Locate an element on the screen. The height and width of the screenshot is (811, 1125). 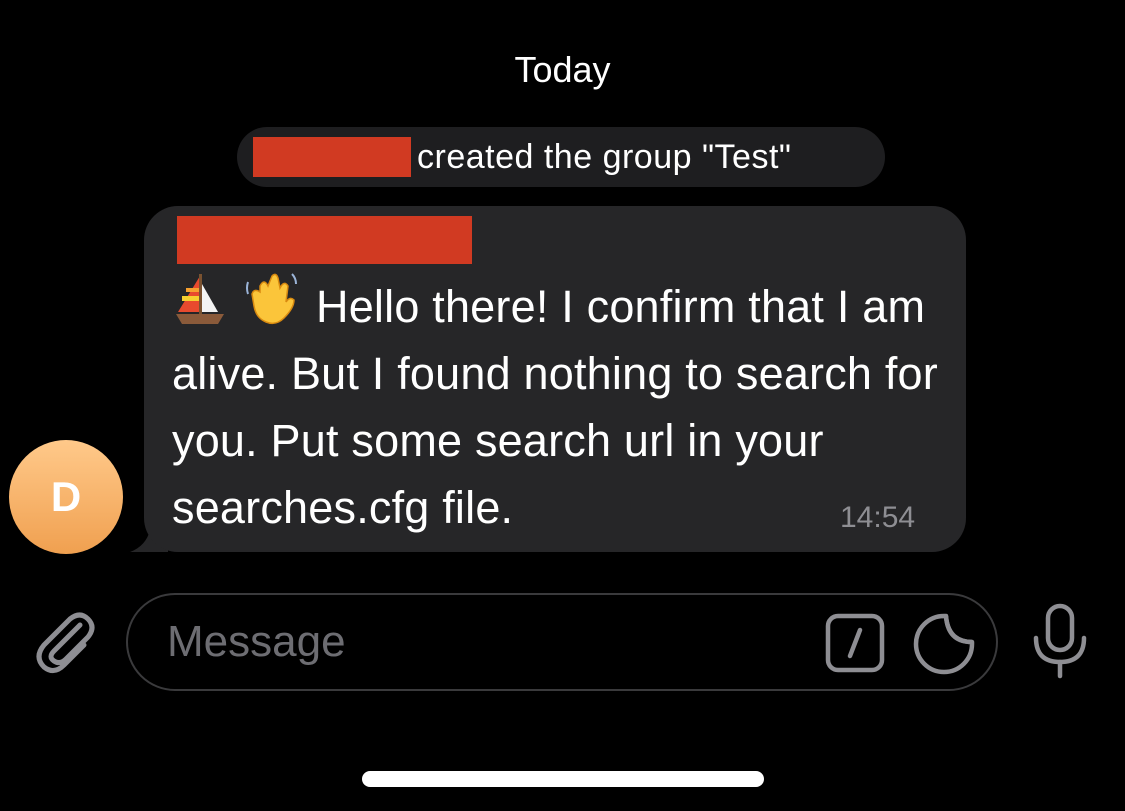
message-time: 14:54 is located at coordinates (878, 517).